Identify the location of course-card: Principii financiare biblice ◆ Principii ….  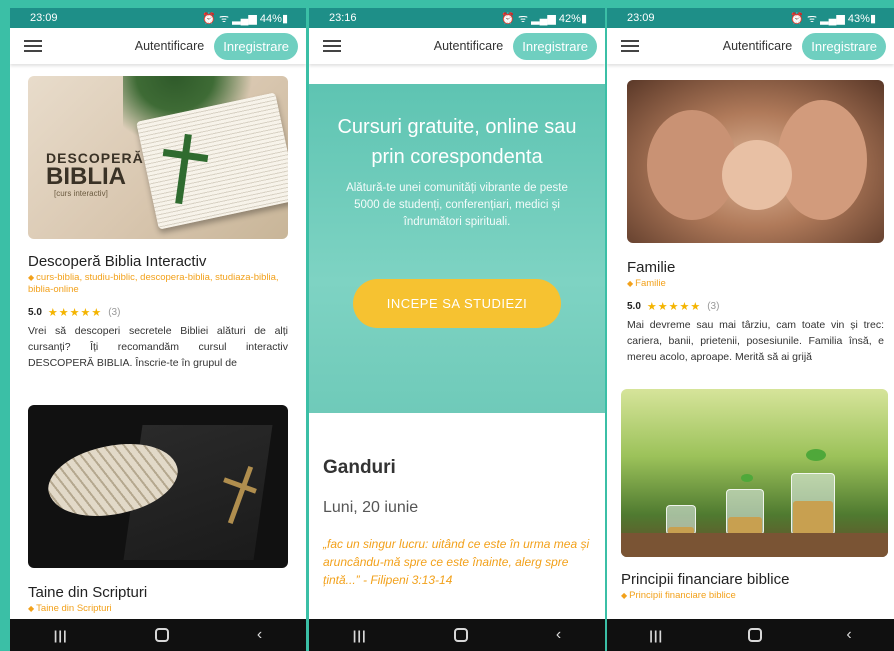
(750, 483).